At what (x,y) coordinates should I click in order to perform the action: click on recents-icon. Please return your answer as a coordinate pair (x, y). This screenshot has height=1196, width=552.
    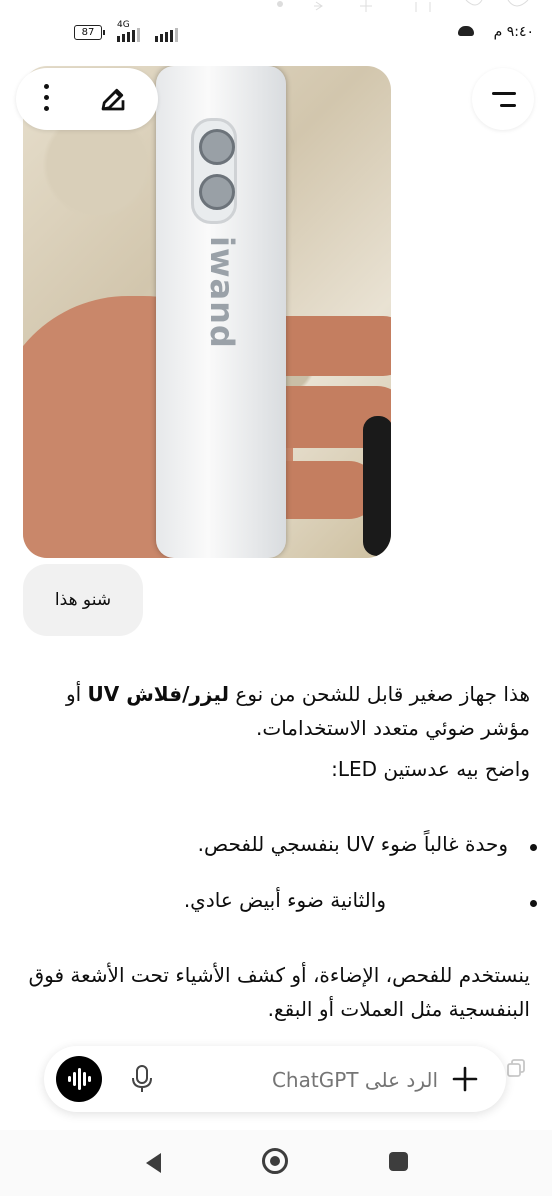
    Looking at the image, I should click on (398, 1161).